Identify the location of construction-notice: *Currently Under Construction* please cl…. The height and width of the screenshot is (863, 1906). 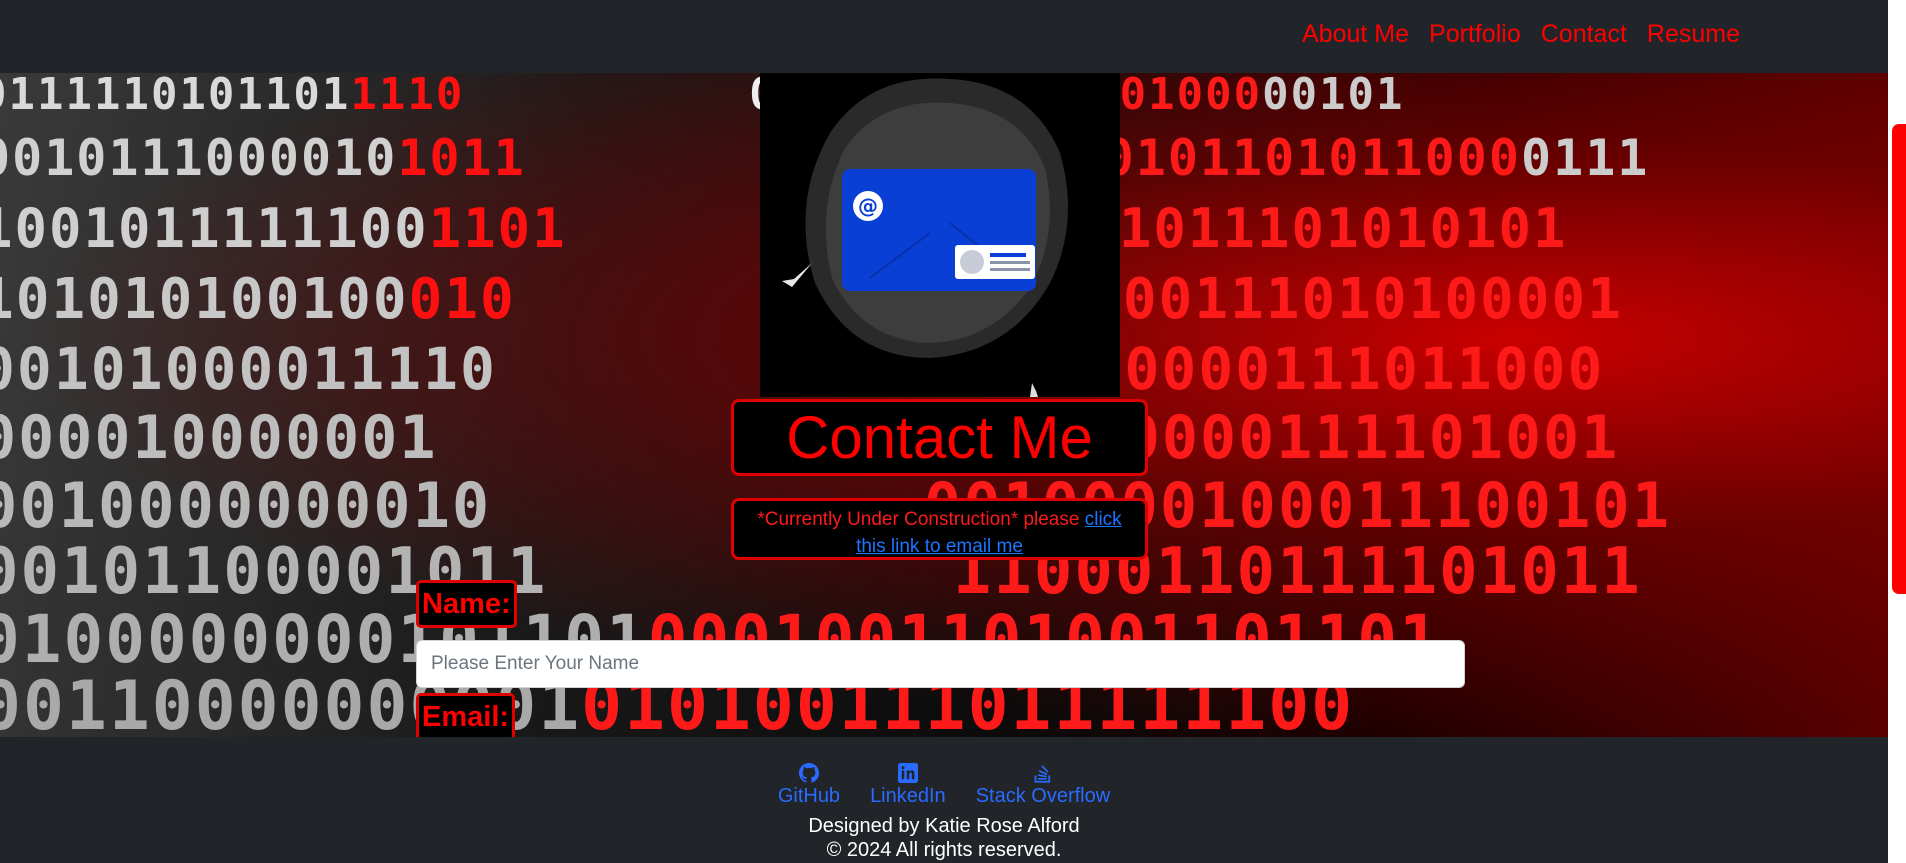
(939, 529).